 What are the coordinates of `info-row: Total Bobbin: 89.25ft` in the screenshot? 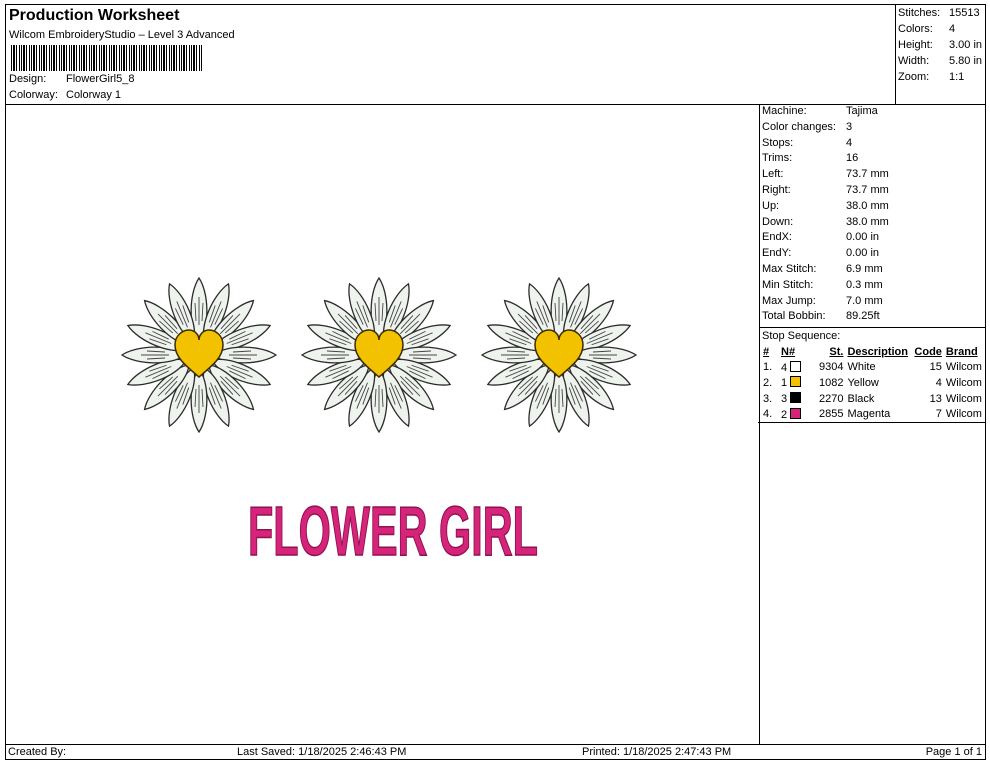 It's located at (872, 317).